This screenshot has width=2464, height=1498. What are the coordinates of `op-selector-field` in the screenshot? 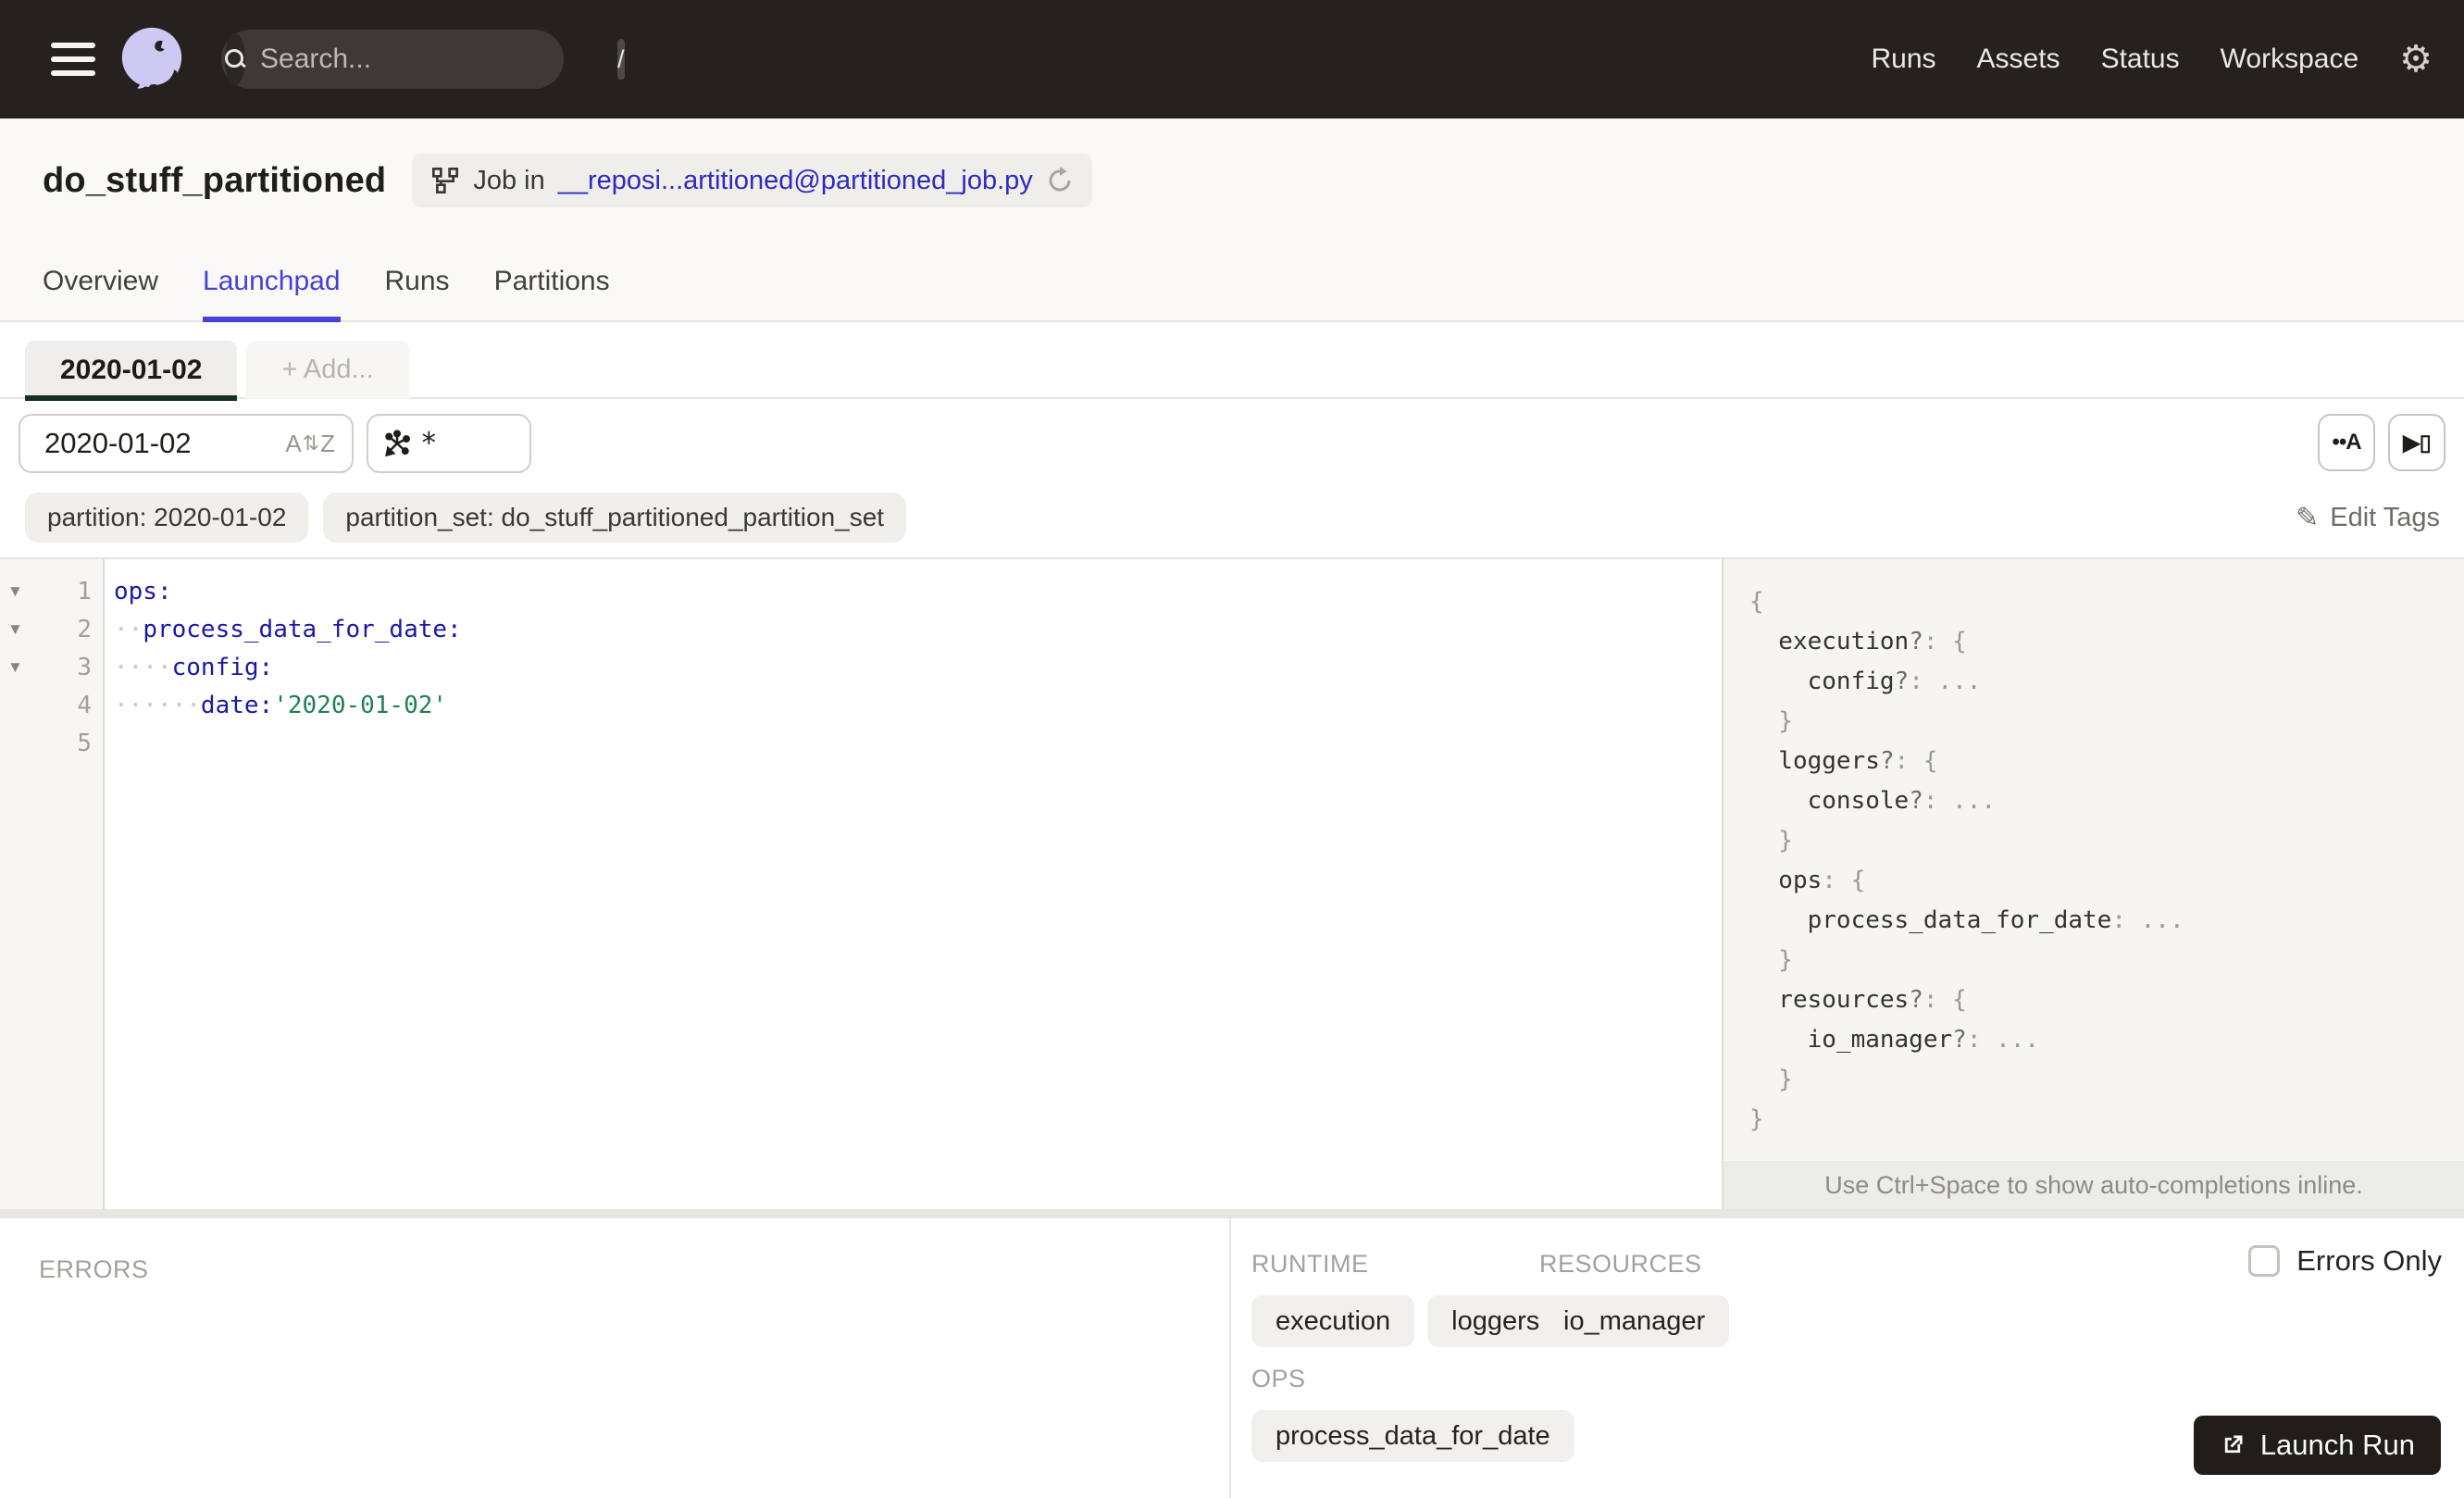 It's located at (449, 444).